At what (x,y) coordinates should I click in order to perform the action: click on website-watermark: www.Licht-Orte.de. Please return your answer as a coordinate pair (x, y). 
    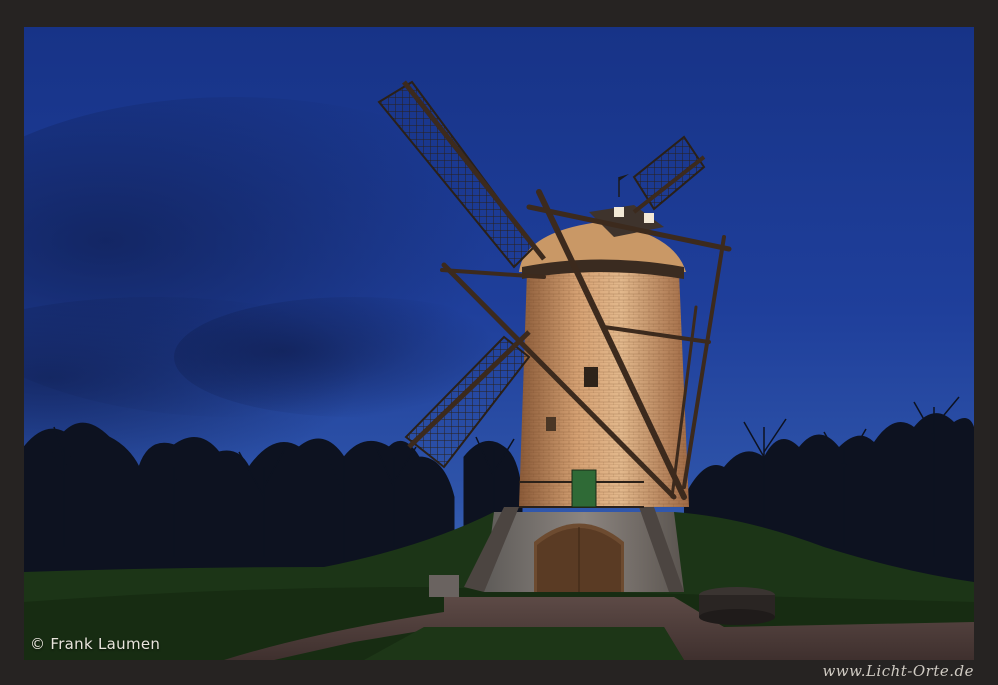
    Looking at the image, I should click on (898, 671).